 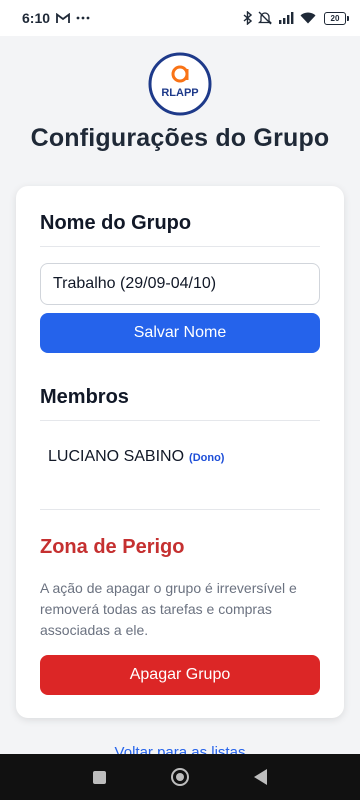 I want to click on save-name-button: Salvar Nome, so click(x=180, y=333).